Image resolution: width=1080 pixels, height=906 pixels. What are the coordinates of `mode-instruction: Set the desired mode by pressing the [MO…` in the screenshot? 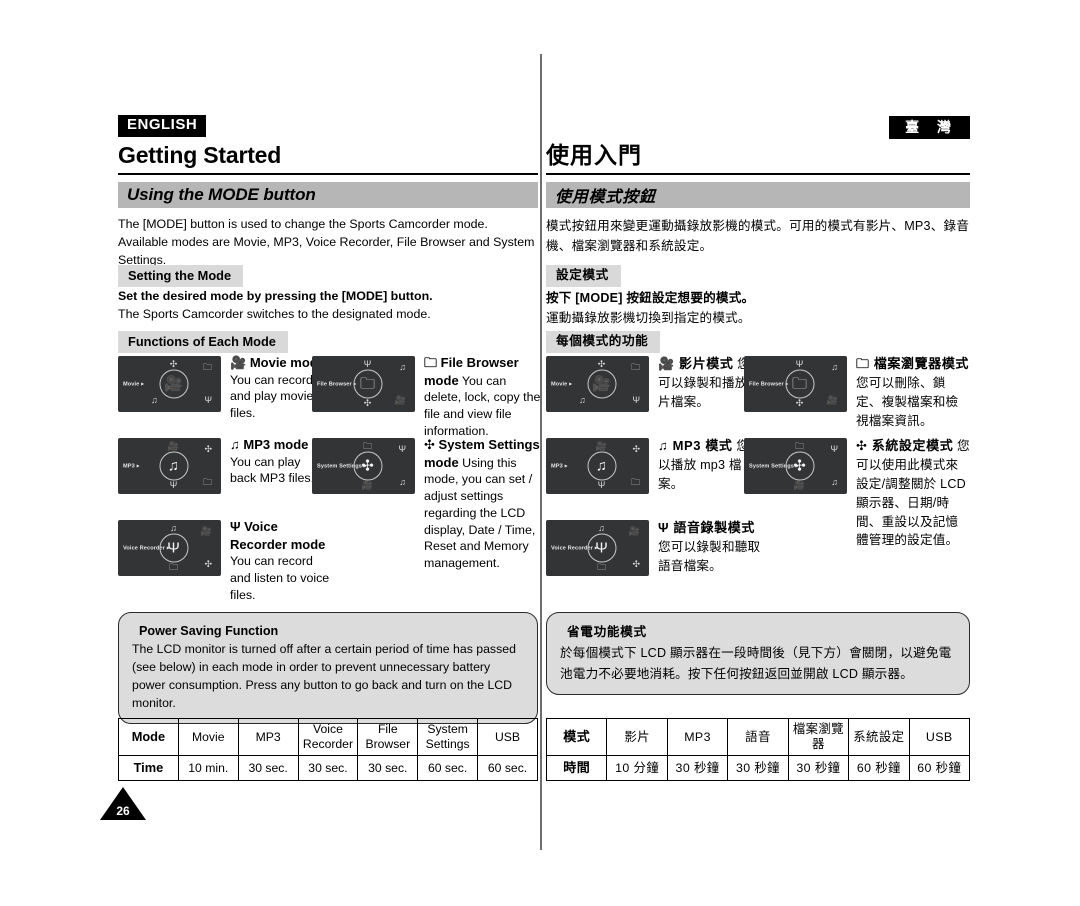 It's located at (328, 305).